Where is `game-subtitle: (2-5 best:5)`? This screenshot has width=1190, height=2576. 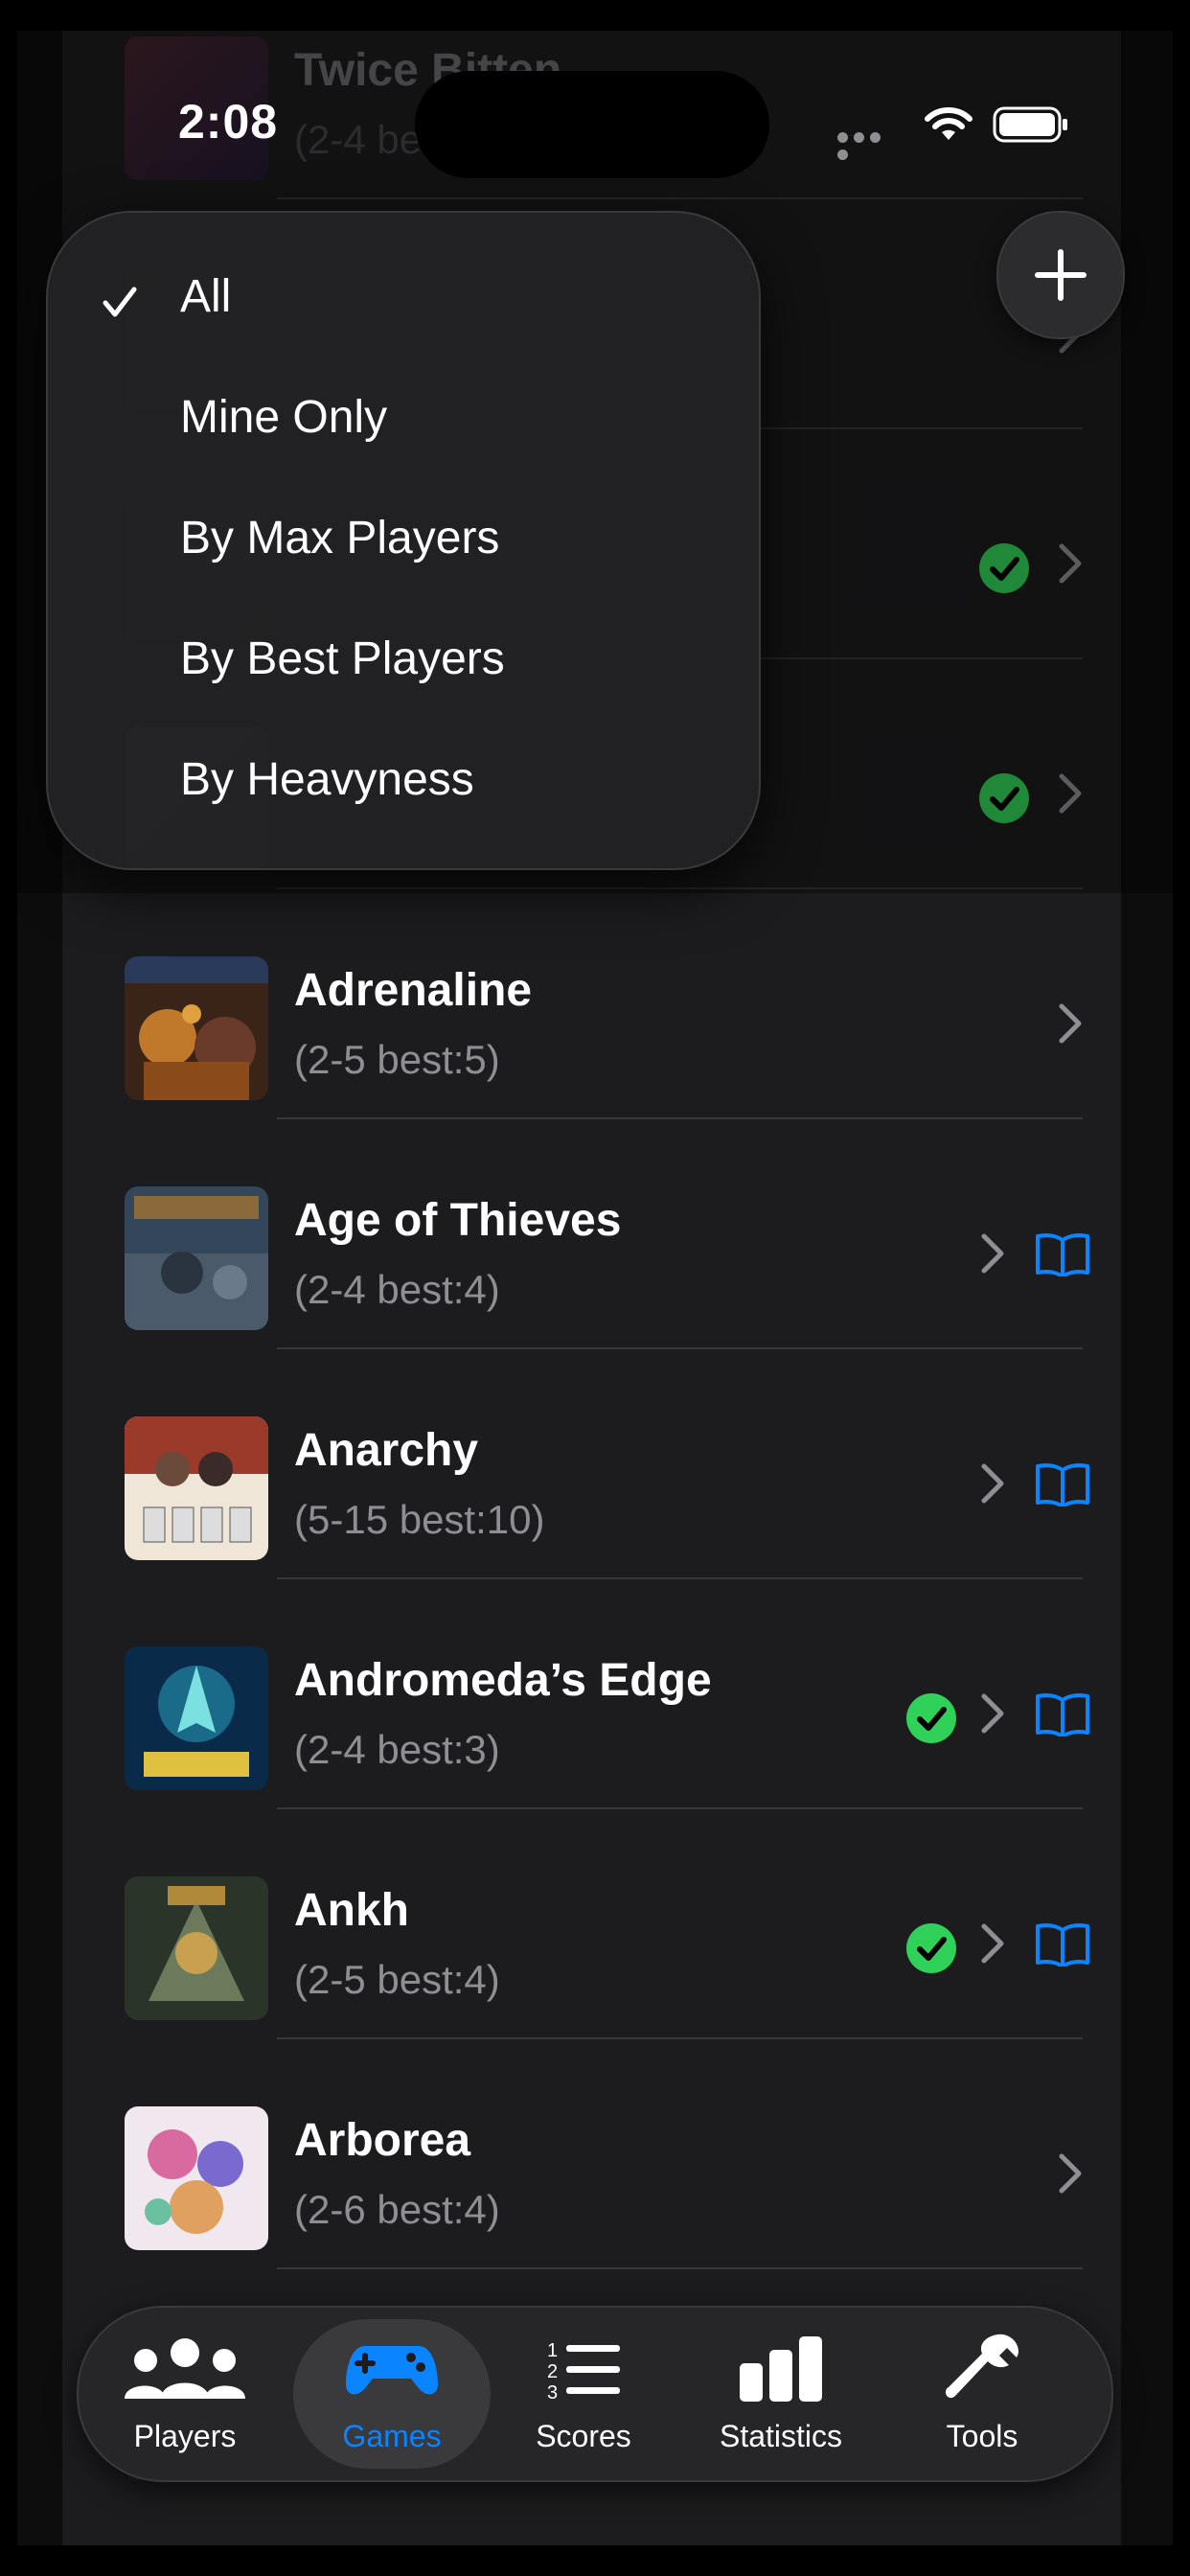
game-subtitle: (2-5 best:5) is located at coordinates (397, 1059).